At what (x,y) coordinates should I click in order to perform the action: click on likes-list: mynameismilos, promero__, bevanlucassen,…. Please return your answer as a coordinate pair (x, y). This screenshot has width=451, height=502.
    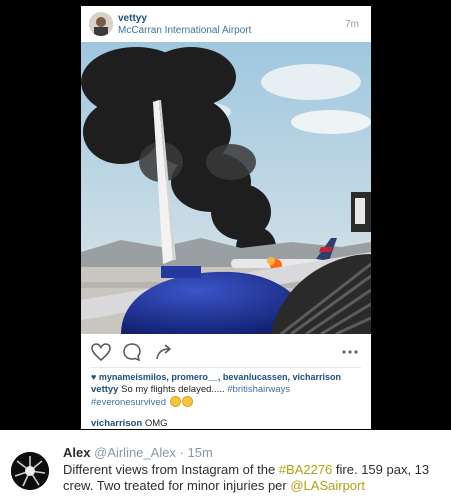
    Looking at the image, I should click on (220, 377).